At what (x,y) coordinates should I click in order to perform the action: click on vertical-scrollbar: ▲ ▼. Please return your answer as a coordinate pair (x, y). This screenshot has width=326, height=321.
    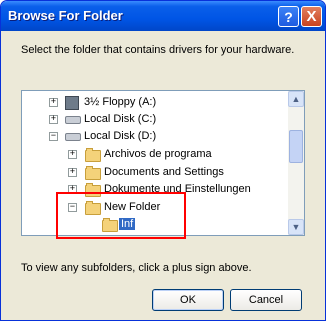
    Looking at the image, I should click on (296, 163).